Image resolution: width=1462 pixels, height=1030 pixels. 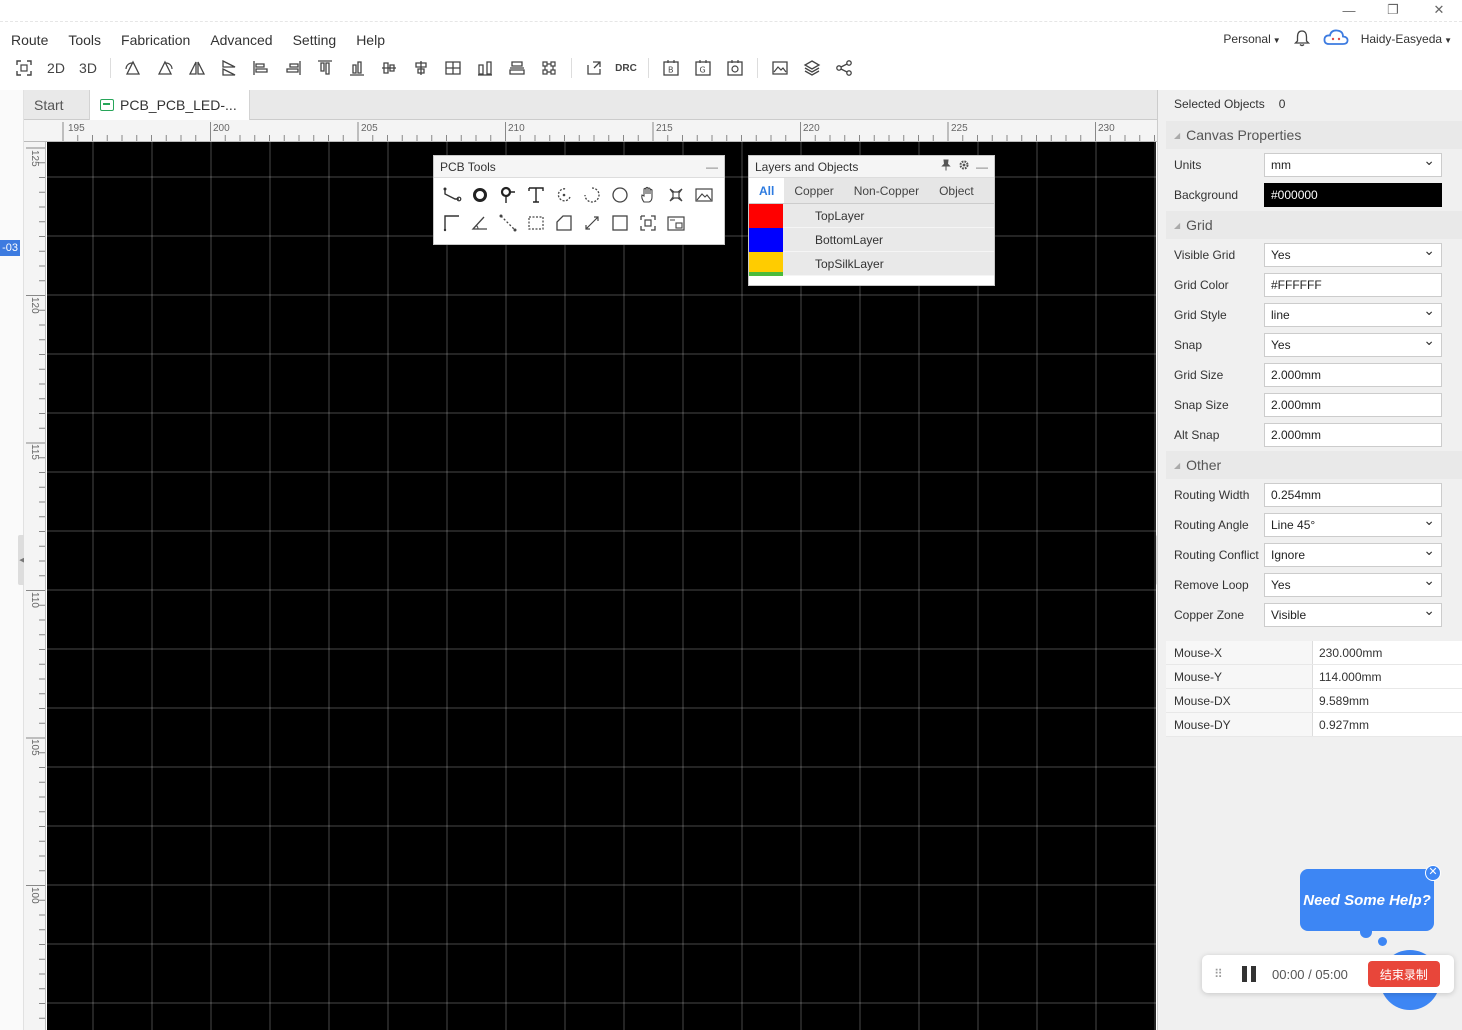 I want to click on flip-horizontal-icon, so click(x=197, y=68).